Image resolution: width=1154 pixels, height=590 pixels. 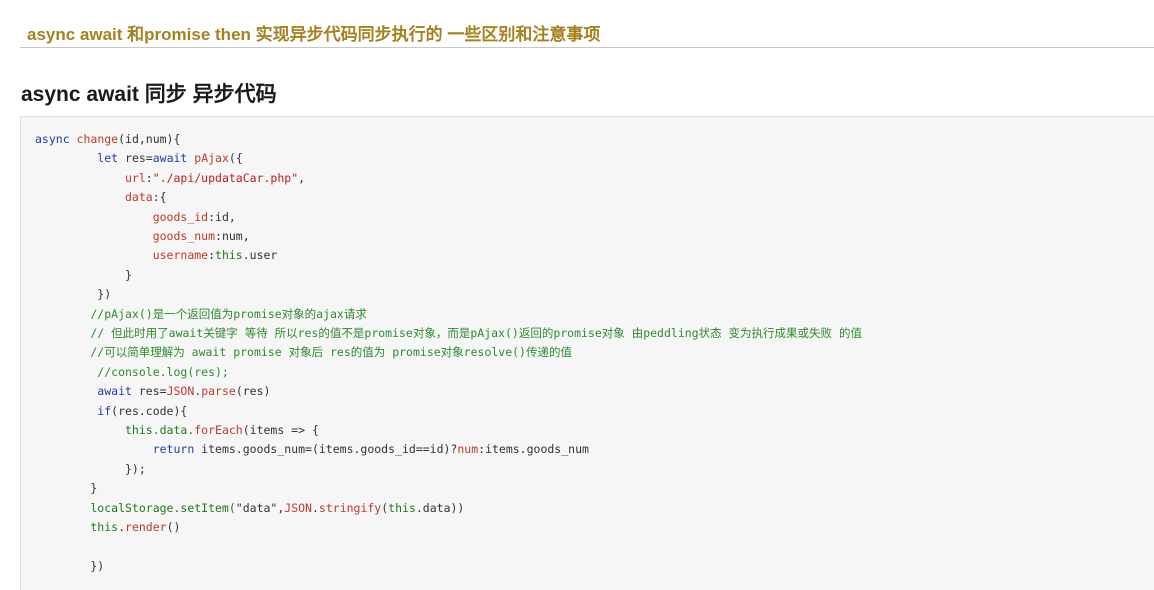 I want to click on code-line: if(res.code){, so click(x=111, y=411).